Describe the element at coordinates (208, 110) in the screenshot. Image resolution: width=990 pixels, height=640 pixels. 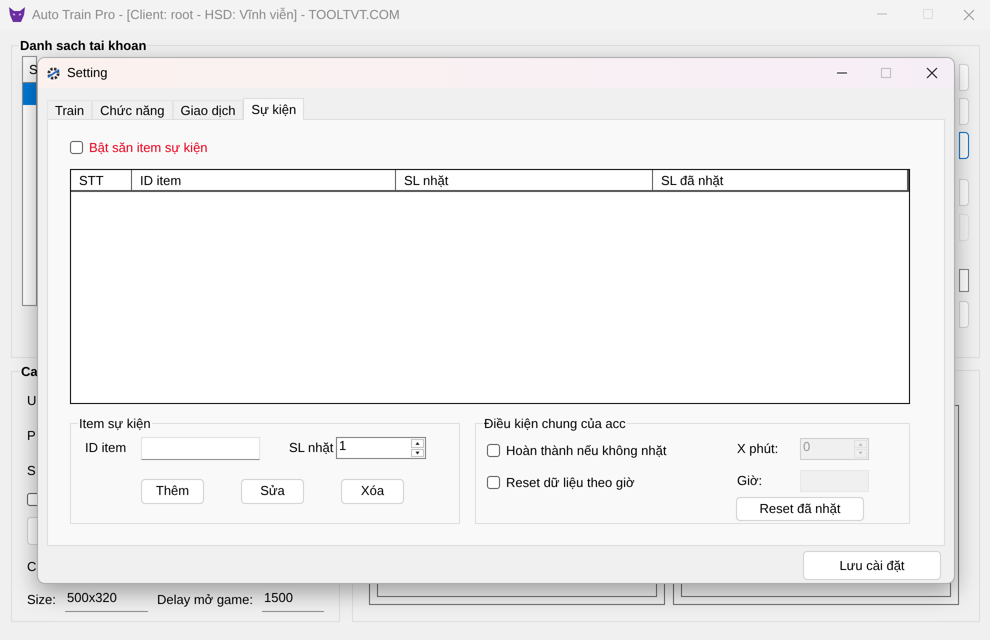
I see `tab: Giao dịch` at that location.